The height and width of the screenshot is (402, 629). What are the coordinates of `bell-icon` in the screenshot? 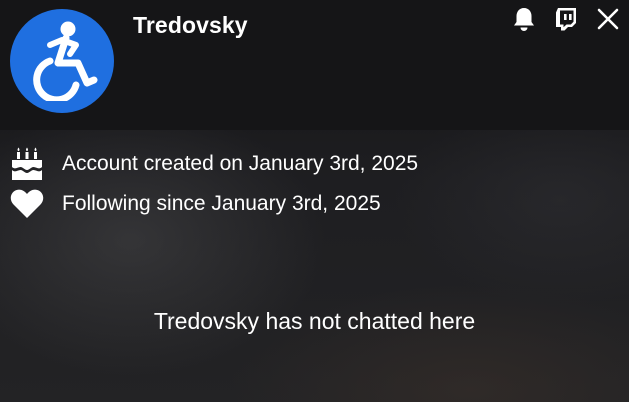 It's located at (524, 20).